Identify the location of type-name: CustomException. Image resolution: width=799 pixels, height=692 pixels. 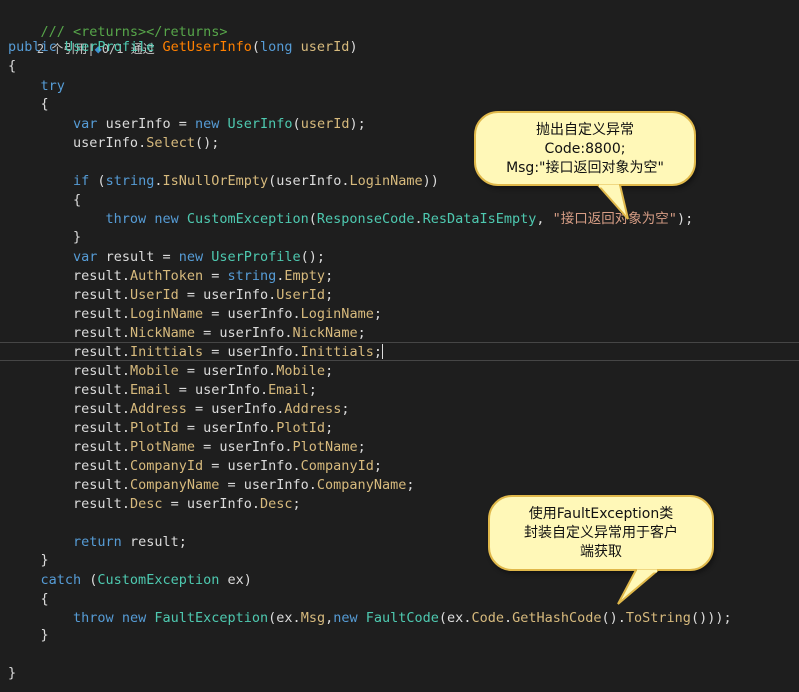
(158, 580).